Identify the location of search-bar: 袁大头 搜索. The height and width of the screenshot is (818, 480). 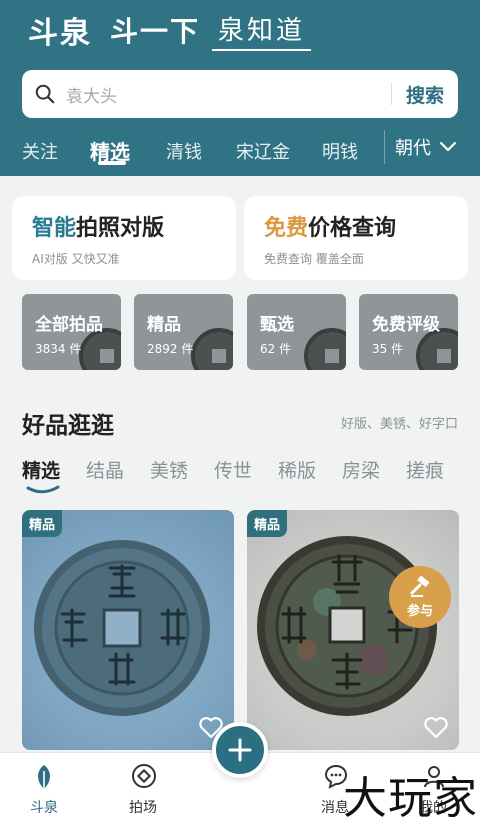
(240, 94).